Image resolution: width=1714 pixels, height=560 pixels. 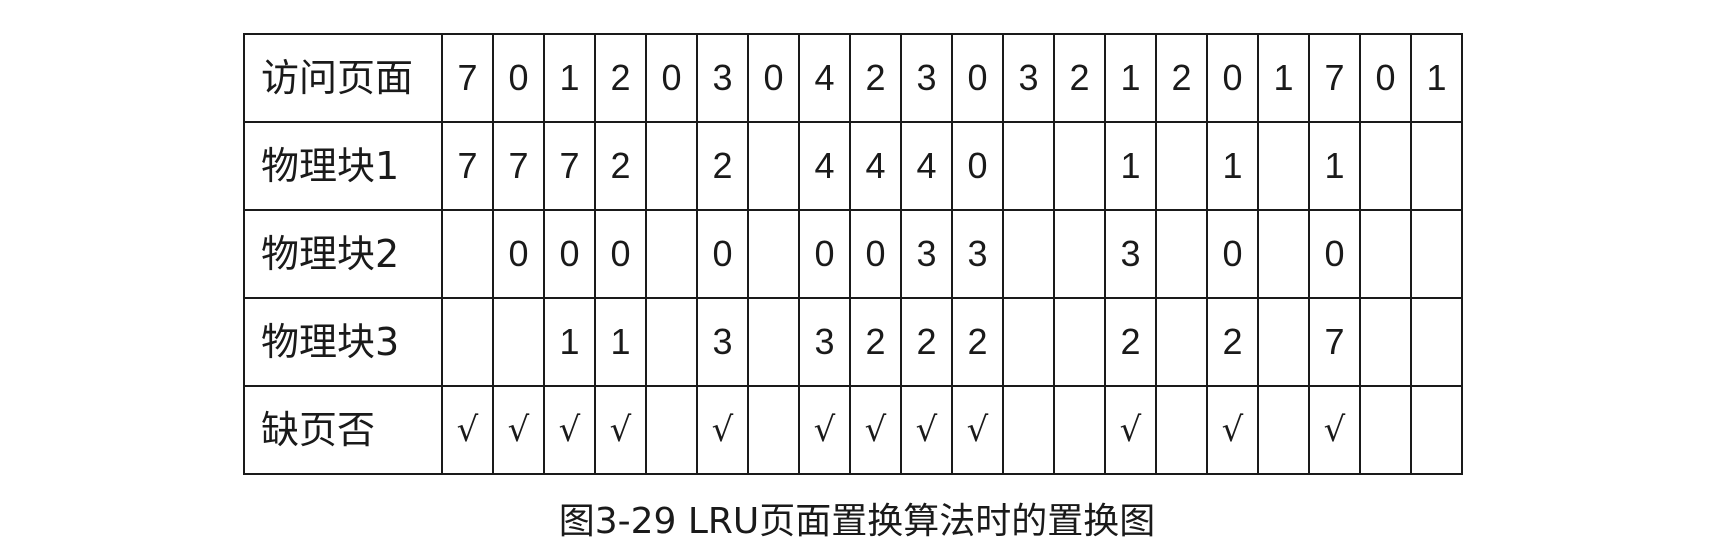 I want to click on row-label: 物理块1, so click(x=343, y=166).